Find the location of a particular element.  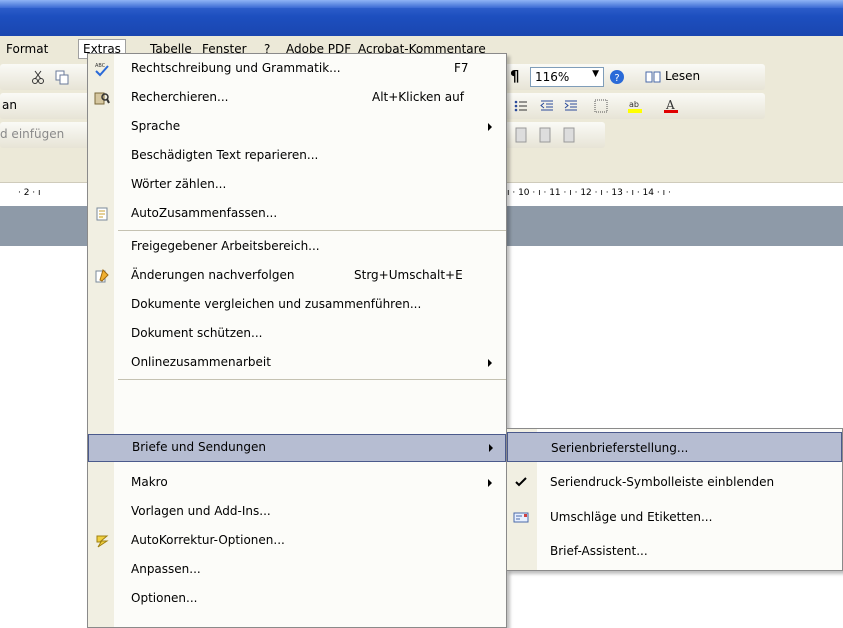

standard-toolbar-right: ¶ 116% ▼ ? Lesen is located at coordinates (635, 77).